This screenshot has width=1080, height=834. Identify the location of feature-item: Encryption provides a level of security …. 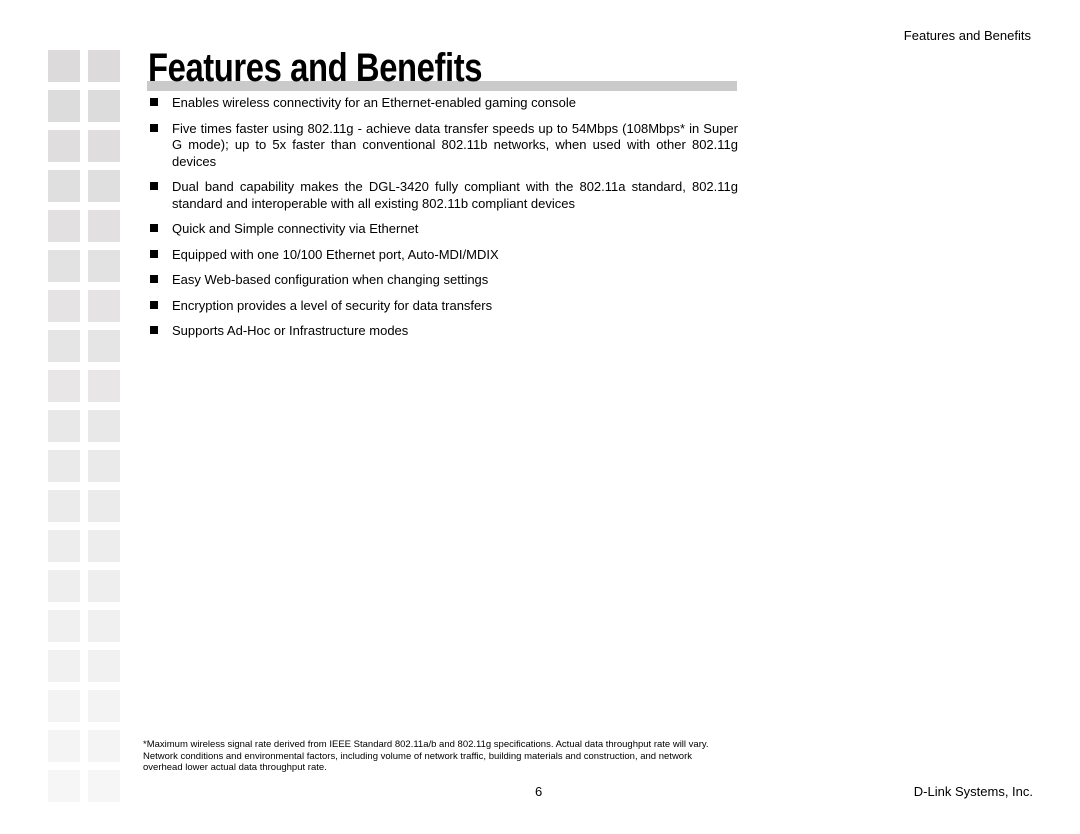
(443, 306).